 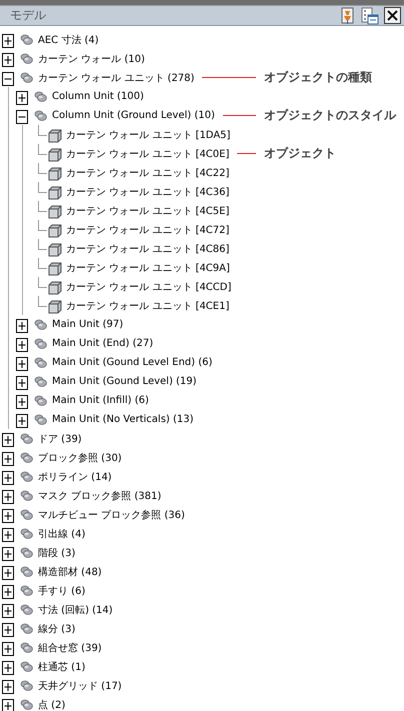 I want to click on tree-item-label: AEC 寸法 (4), so click(x=68, y=39).